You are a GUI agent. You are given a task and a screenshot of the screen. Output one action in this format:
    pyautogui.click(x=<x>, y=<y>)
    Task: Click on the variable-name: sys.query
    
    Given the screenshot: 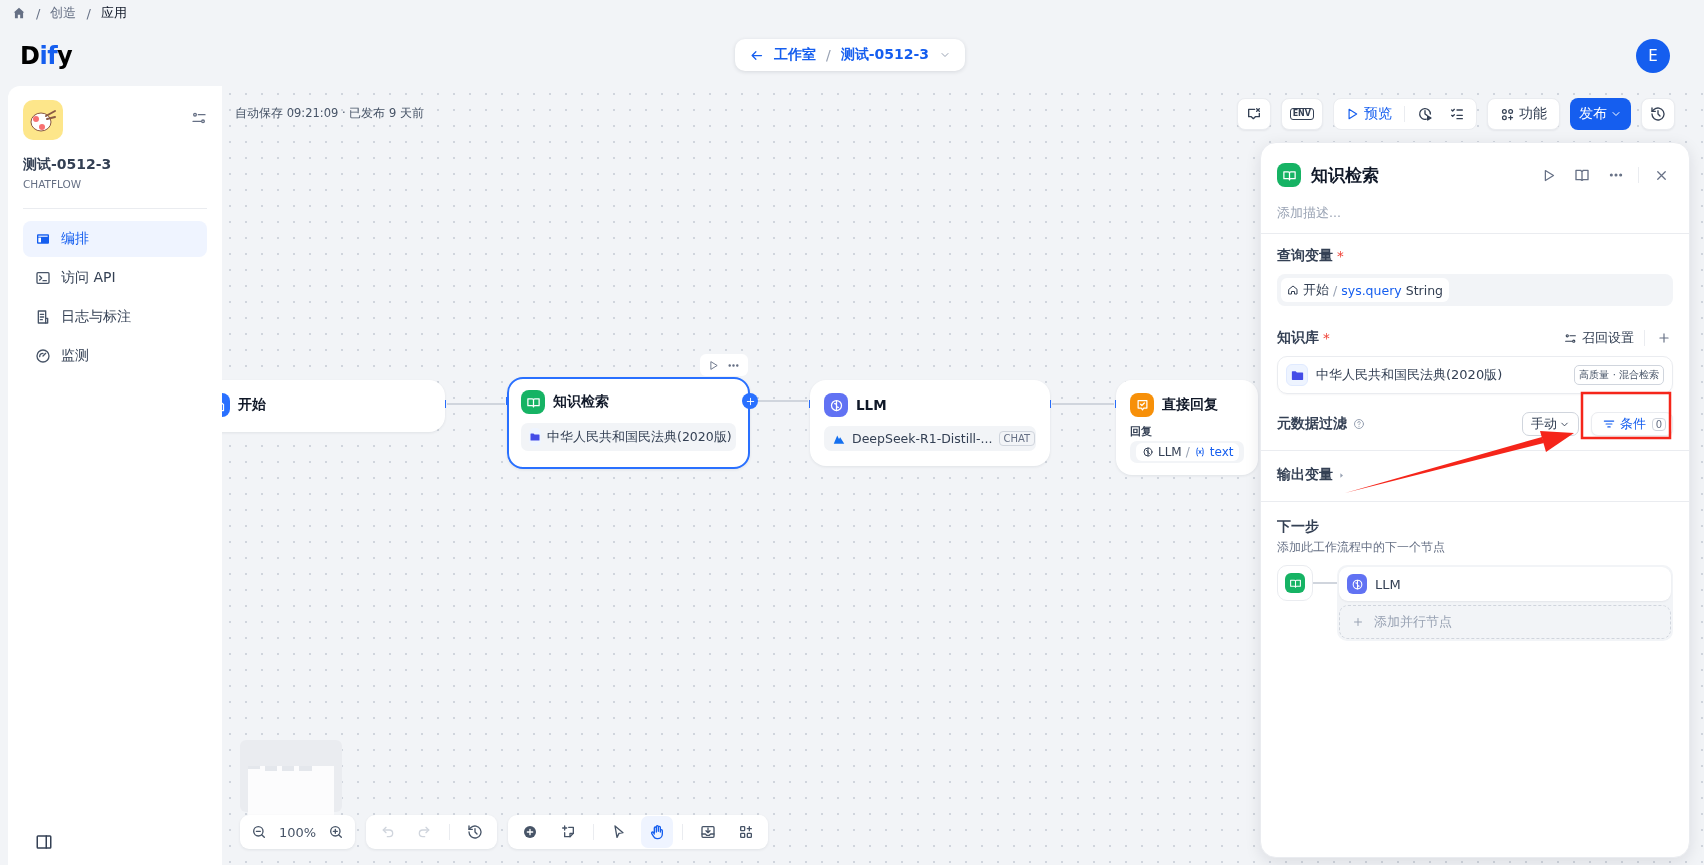 What is the action you would take?
    pyautogui.click(x=1371, y=290)
    